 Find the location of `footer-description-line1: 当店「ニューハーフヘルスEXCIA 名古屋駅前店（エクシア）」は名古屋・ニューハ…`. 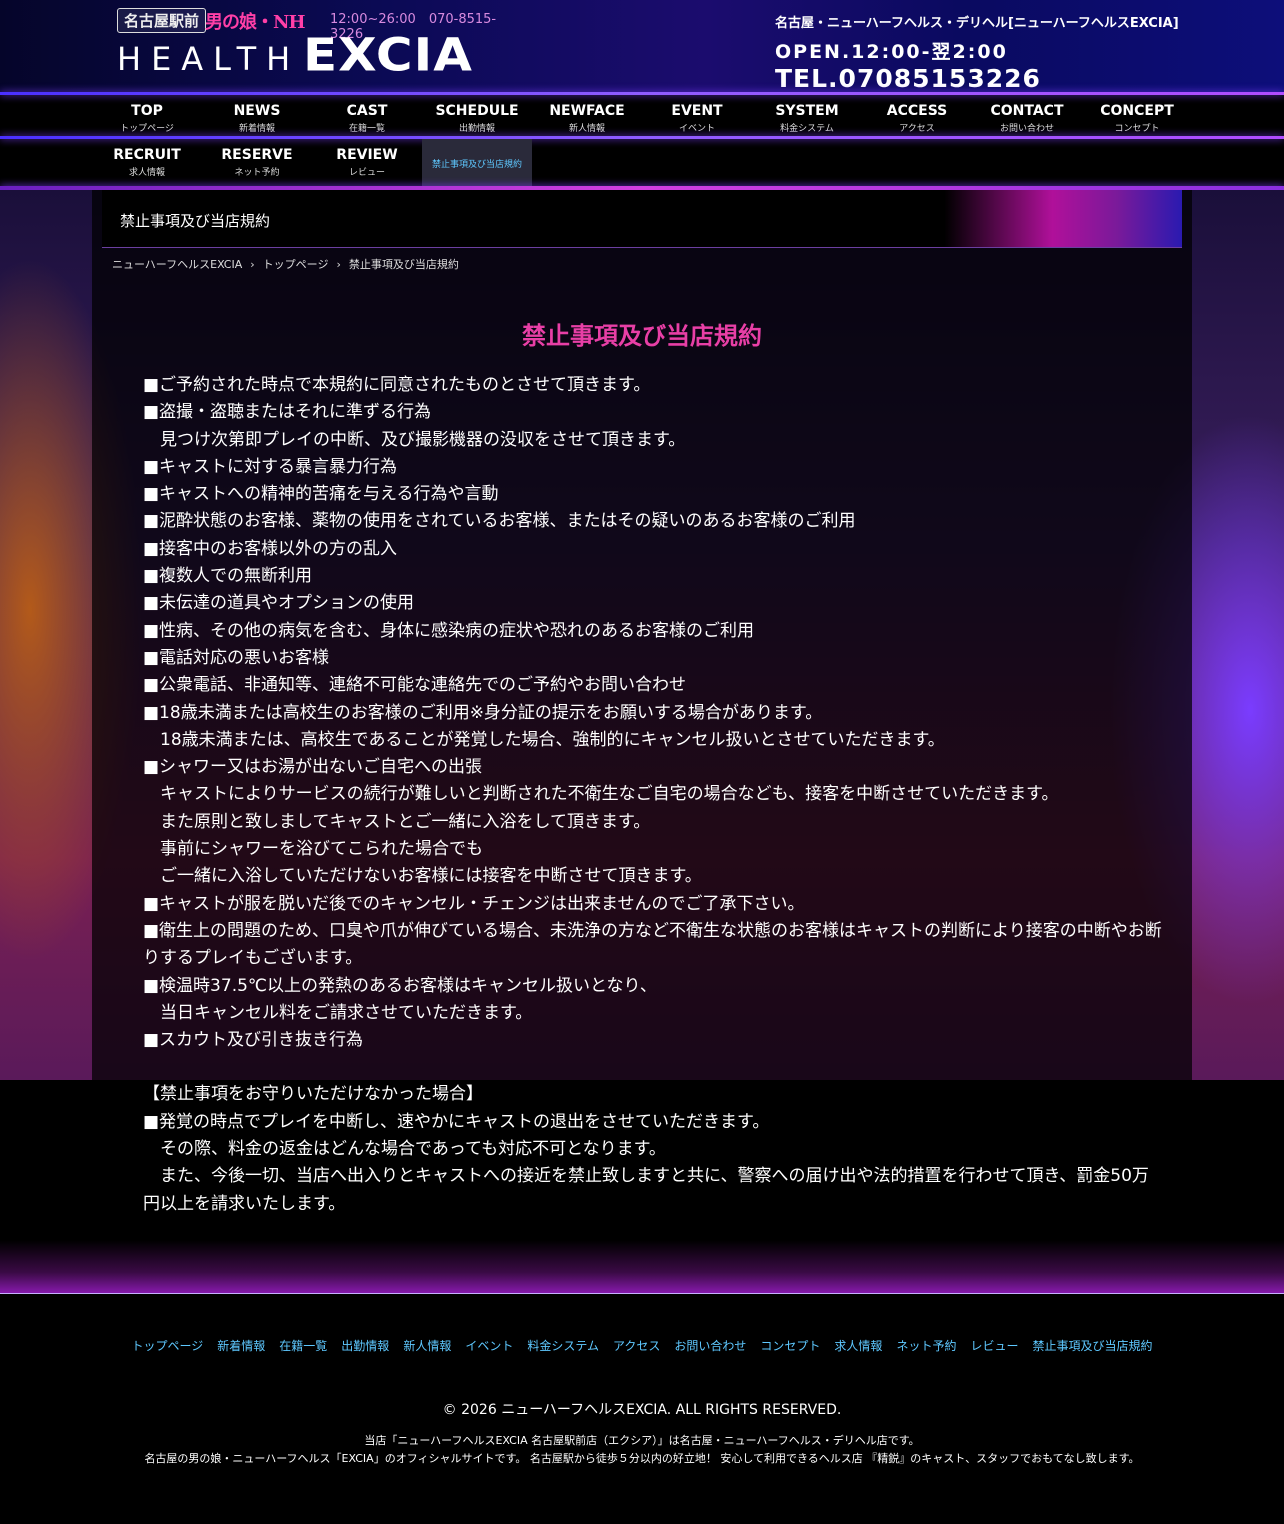

footer-description-line1: 当店「ニューハーフヘルスEXCIA 名古屋駅前店（エクシア）」は名古屋・ニューハ… is located at coordinates (642, 1440).